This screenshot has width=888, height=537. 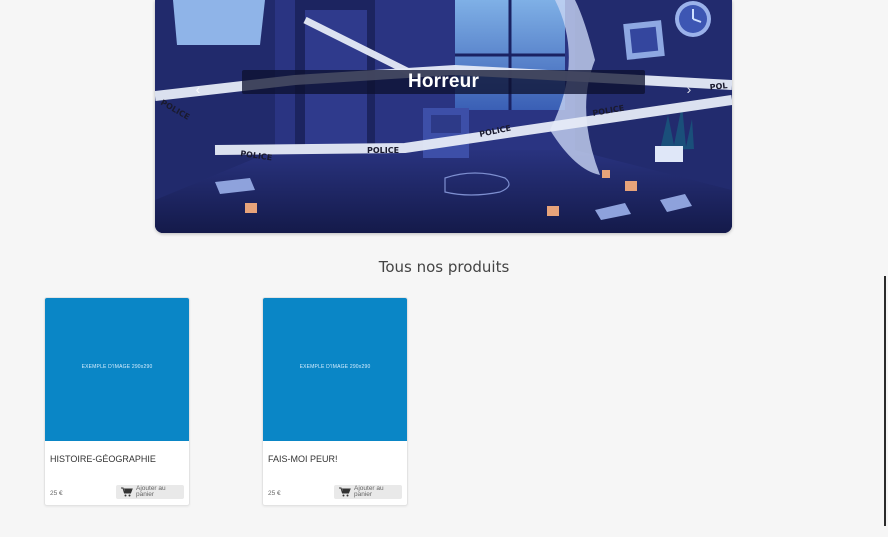 What do you see at coordinates (443, 82) in the screenshot?
I see `carousel-caption: Horreur` at bounding box center [443, 82].